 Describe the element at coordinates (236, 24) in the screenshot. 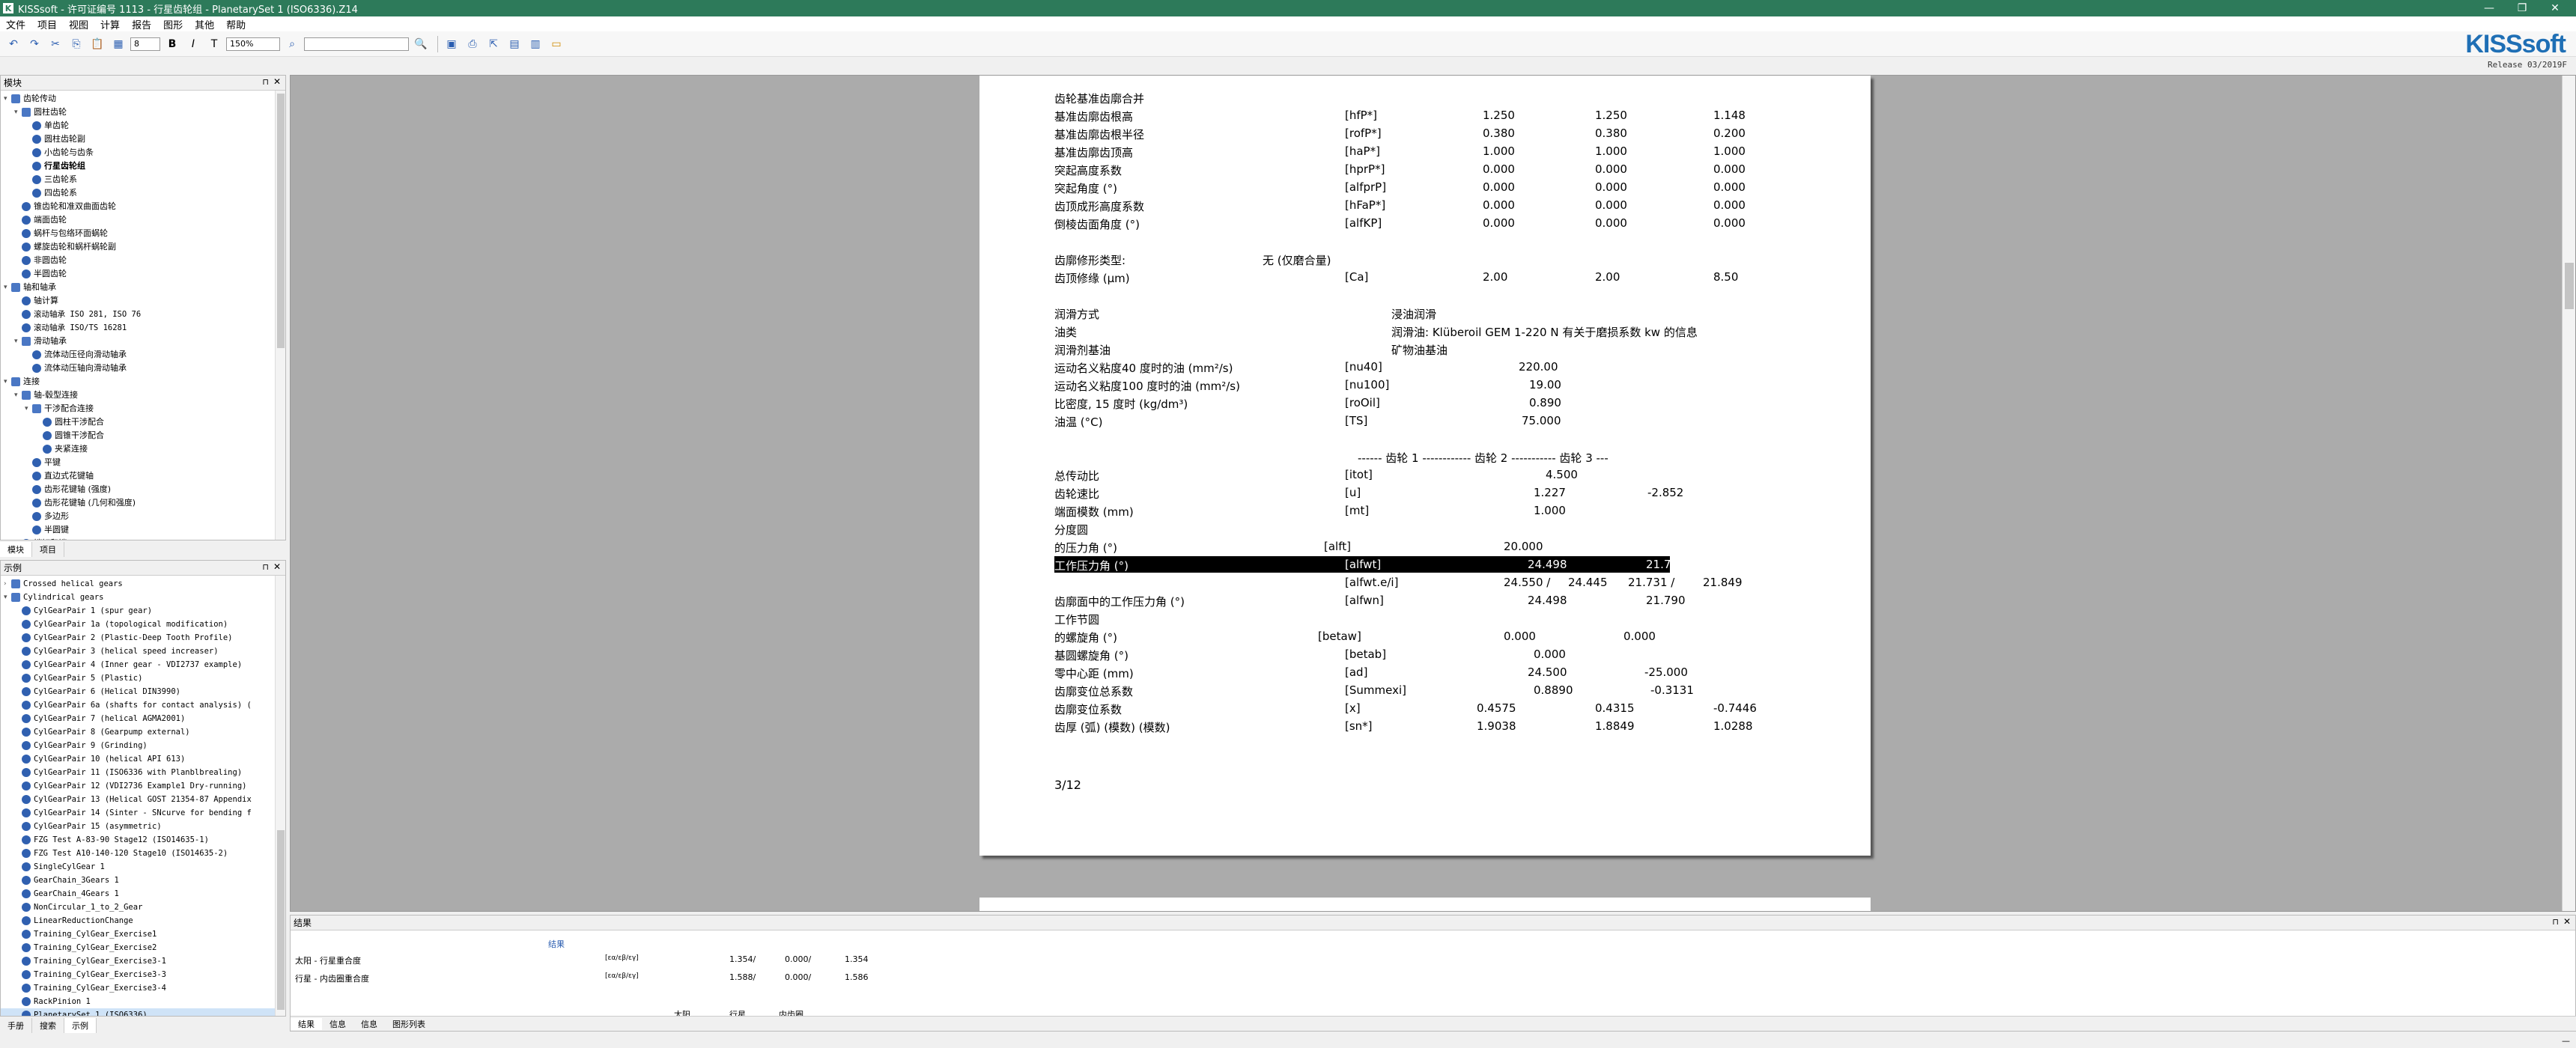

I see `menu-help: 帮助` at that location.